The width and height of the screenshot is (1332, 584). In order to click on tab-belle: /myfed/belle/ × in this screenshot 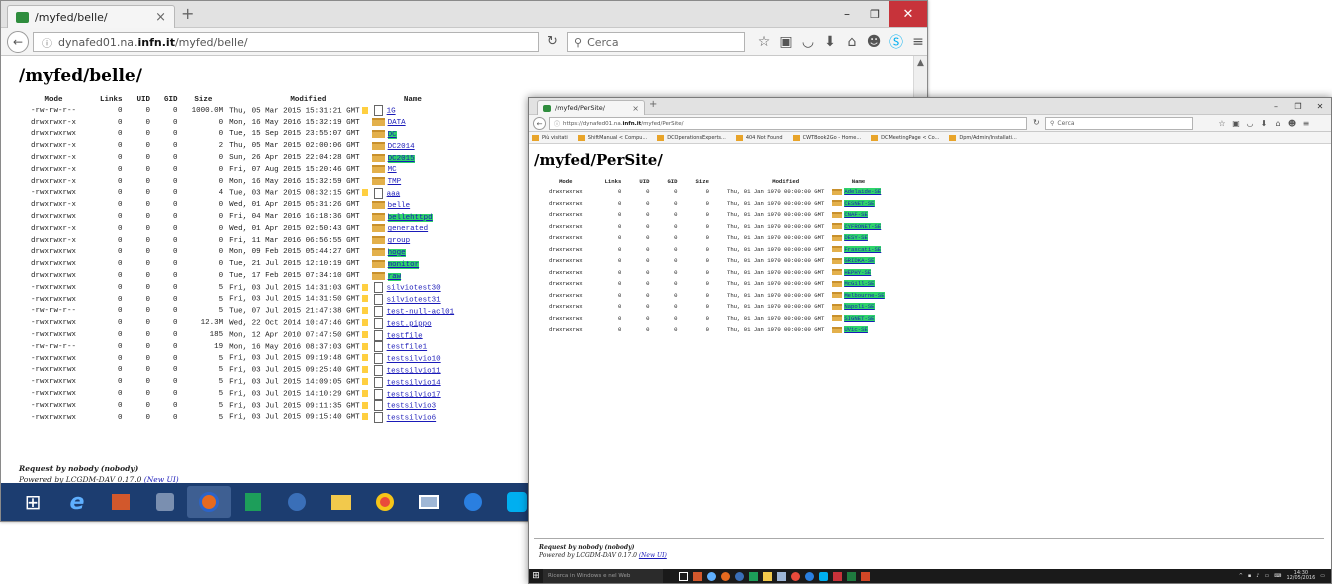, I will do `click(91, 16)`.